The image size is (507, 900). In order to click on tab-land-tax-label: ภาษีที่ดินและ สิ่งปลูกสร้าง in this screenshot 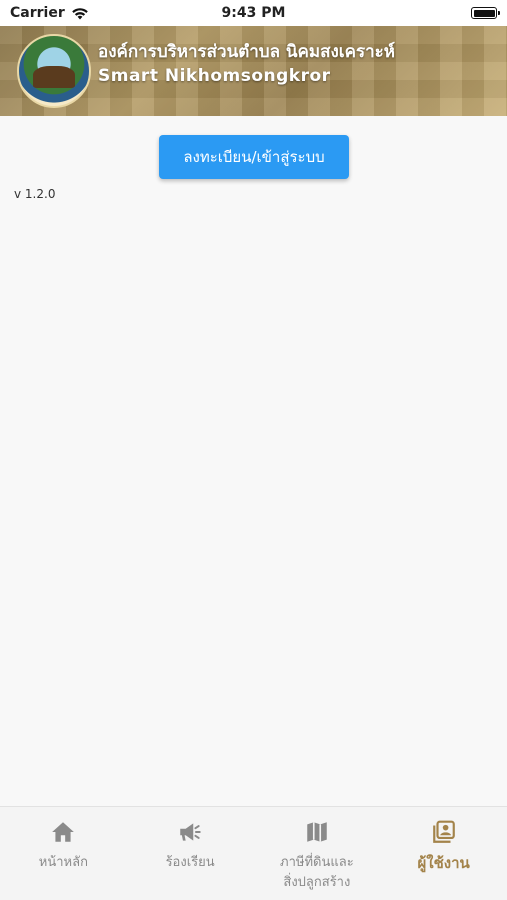, I will do `click(317, 872)`.